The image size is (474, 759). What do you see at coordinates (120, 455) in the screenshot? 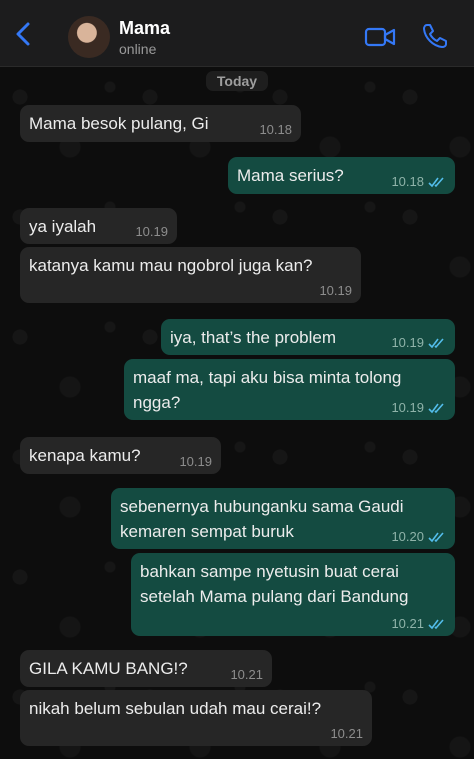
I see `message-bubble: kenapa kamu? 10.19` at bounding box center [120, 455].